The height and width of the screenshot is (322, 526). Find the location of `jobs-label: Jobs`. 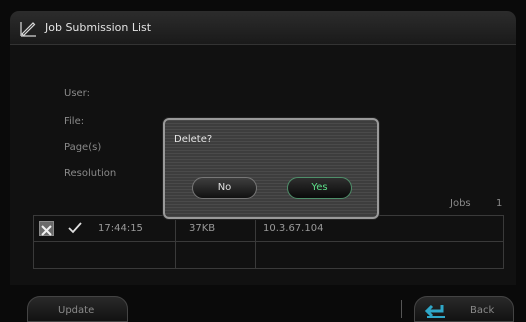

jobs-label: Jobs is located at coordinates (460, 203).